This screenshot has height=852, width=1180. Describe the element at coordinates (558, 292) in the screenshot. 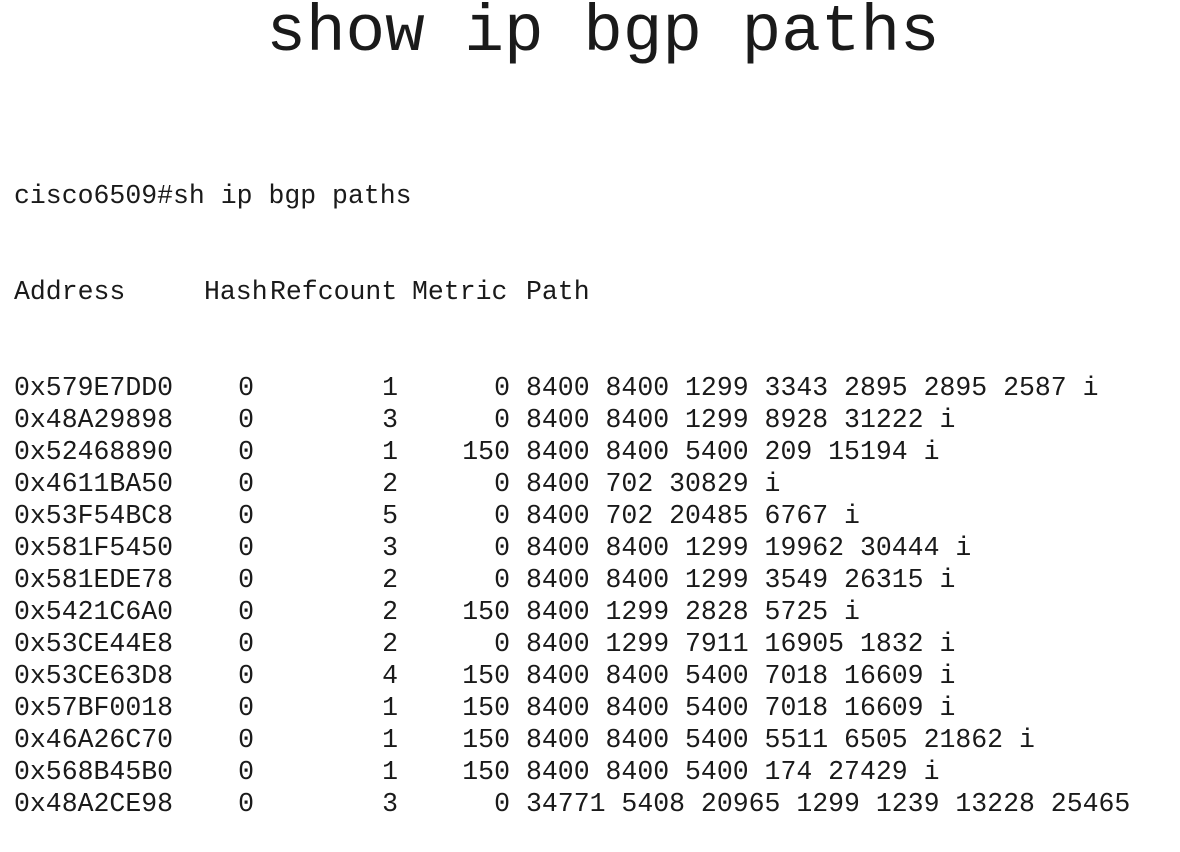

I see `header-path: Path` at that location.